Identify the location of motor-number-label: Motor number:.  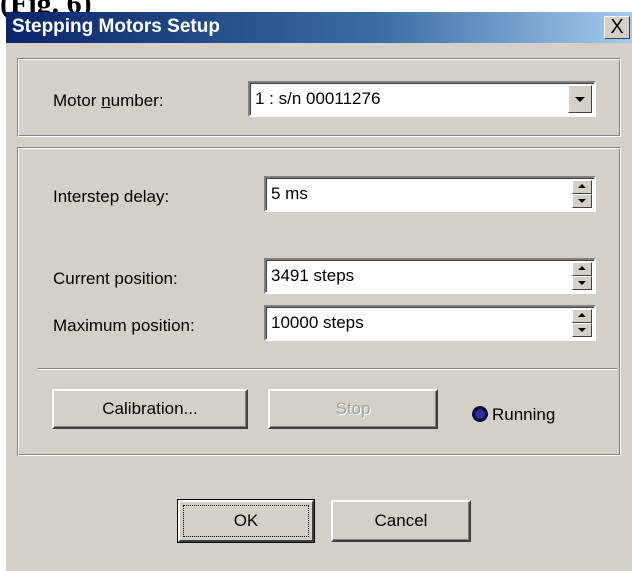
(108, 100).